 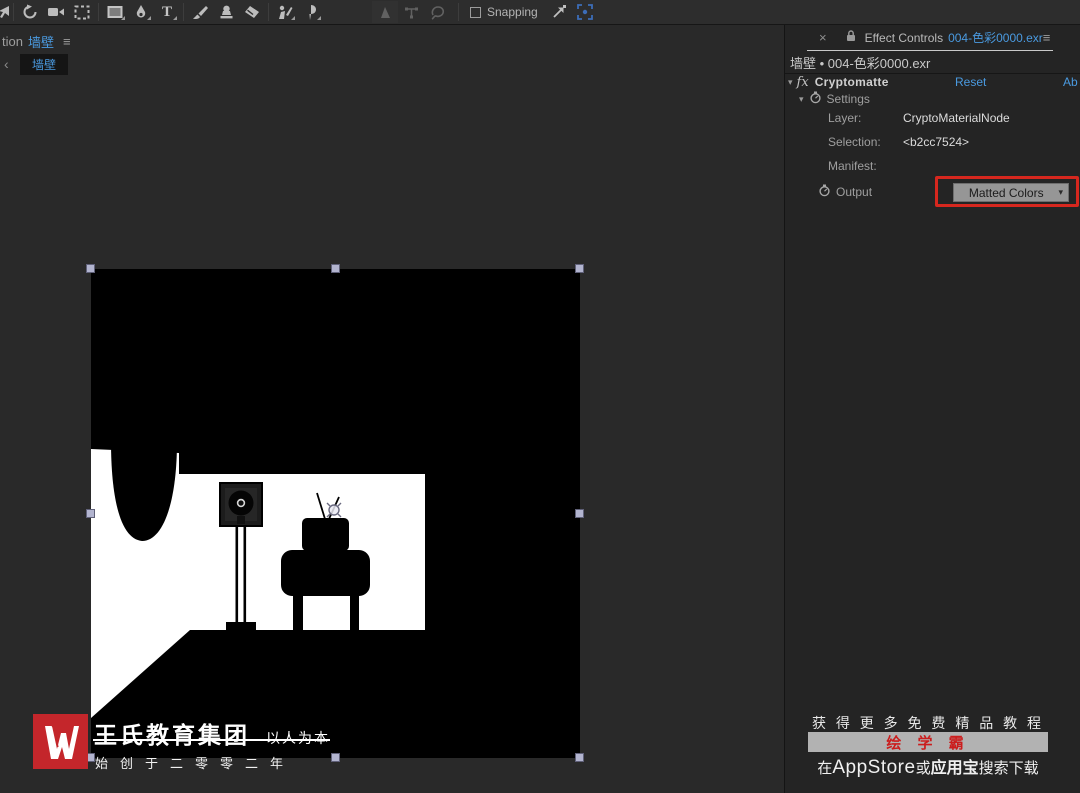 What do you see at coordinates (1060, 192) in the screenshot?
I see `dropdown-chevron-icon: ▾` at bounding box center [1060, 192].